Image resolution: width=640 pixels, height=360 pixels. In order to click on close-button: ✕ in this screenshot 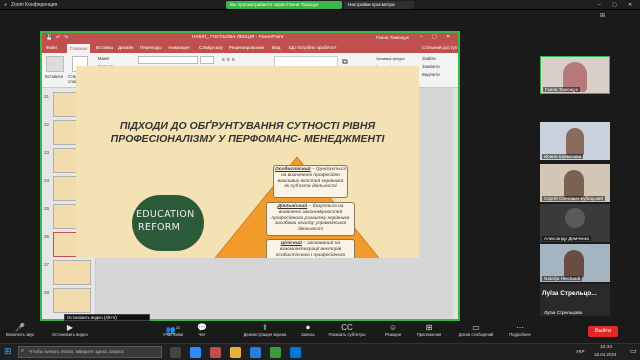, I will do `click(630, 5)`.